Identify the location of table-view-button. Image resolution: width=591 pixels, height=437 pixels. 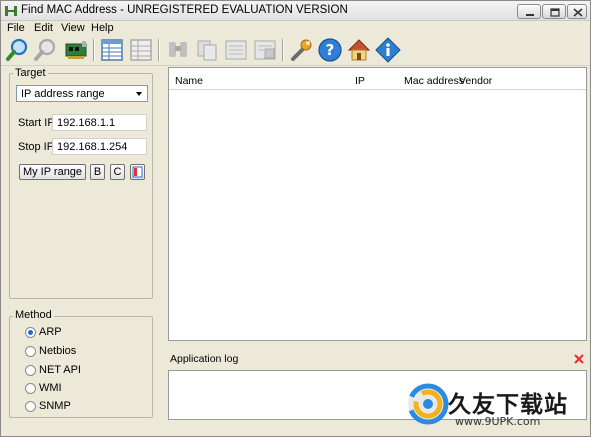
(112, 50).